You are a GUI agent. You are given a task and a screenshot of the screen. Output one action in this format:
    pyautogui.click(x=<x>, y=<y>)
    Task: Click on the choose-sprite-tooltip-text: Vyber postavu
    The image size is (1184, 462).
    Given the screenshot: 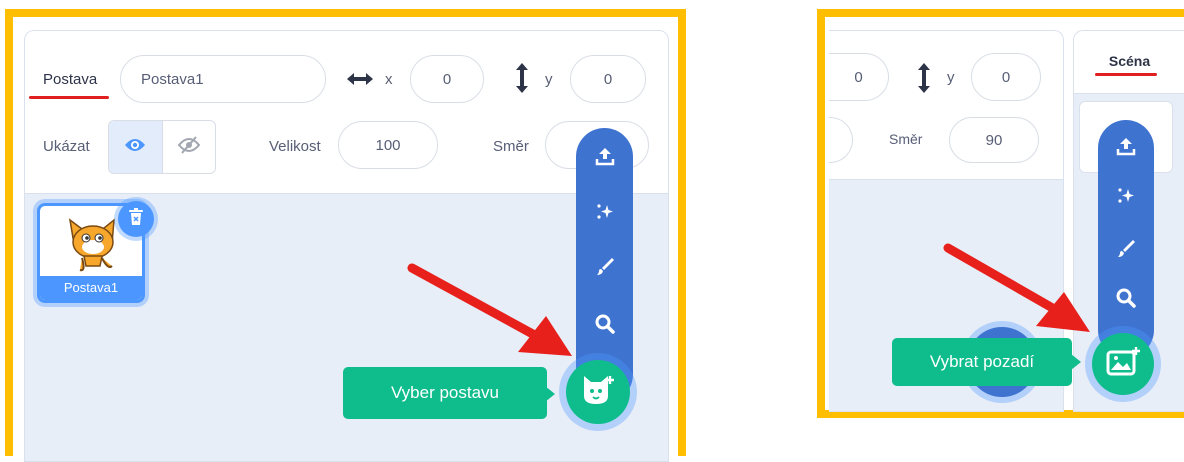 What is the action you would take?
    pyautogui.click(x=445, y=392)
    